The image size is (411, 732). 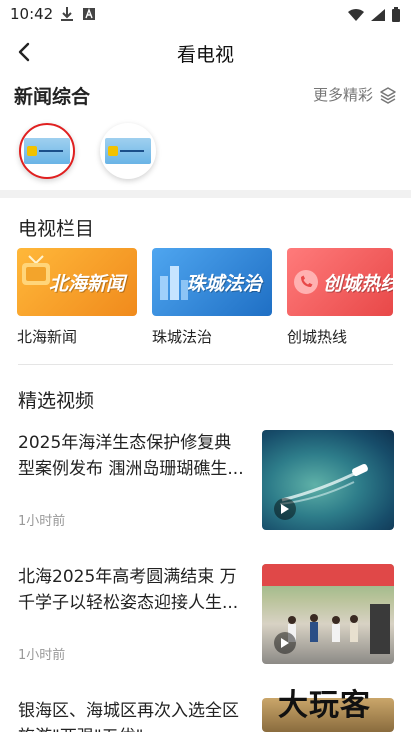 What do you see at coordinates (56, 401) in the screenshot?
I see `featured-heading: 精选视频` at bounding box center [56, 401].